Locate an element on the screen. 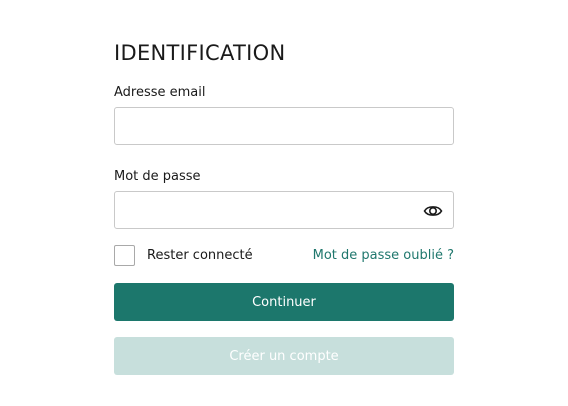 Image resolution: width=568 pixels, height=406 pixels. options-row: Rester connecté Mot de passe oublié ? is located at coordinates (284, 255).